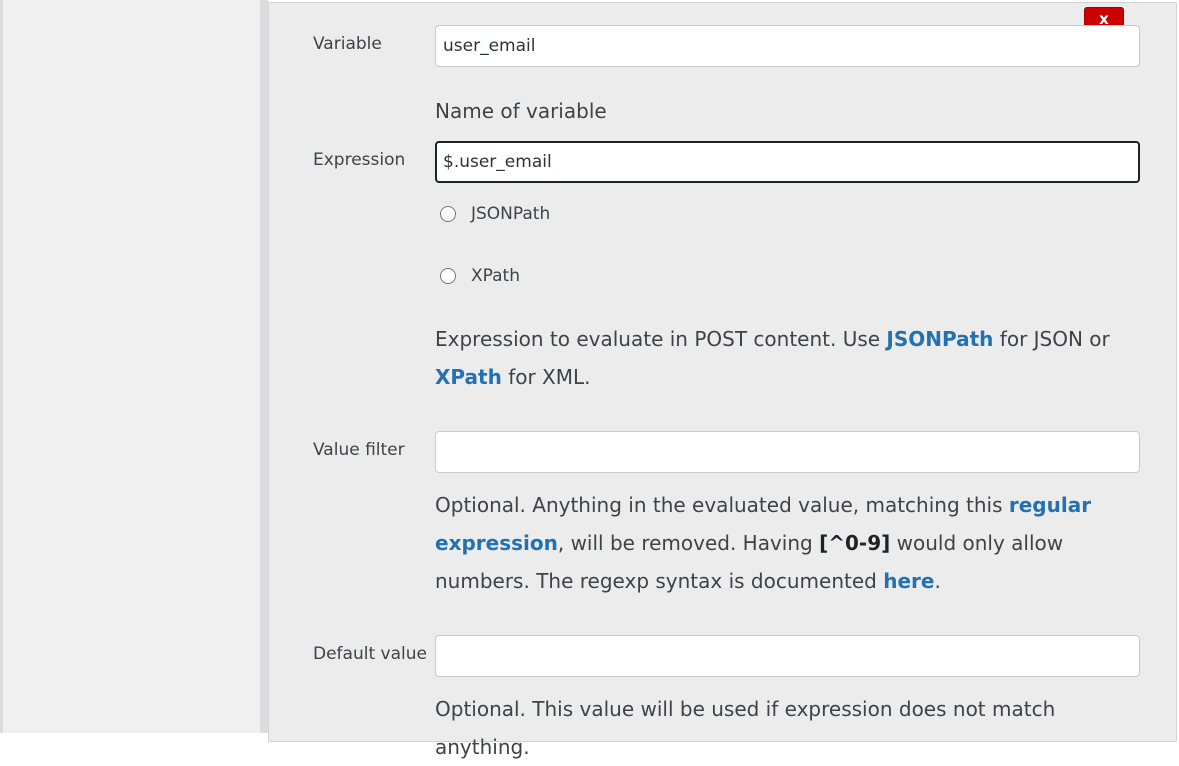 The width and height of the screenshot is (1179, 766). What do you see at coordinates (264, 366) in the screenshot?
I see `sidebar-divider` at bounding box center [264, 366].